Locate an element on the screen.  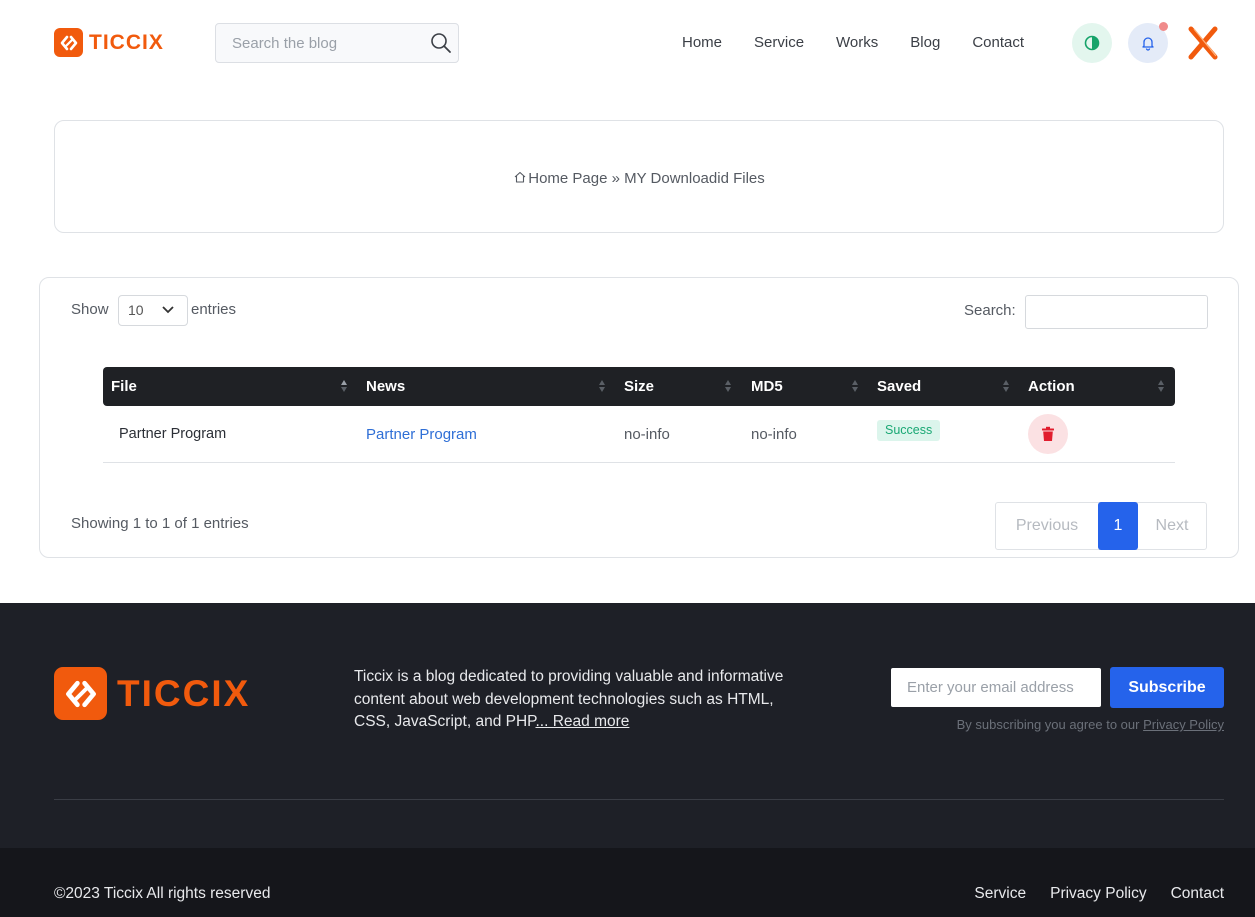
read-more-link: ... Read more is located at coordinates (583, 721).